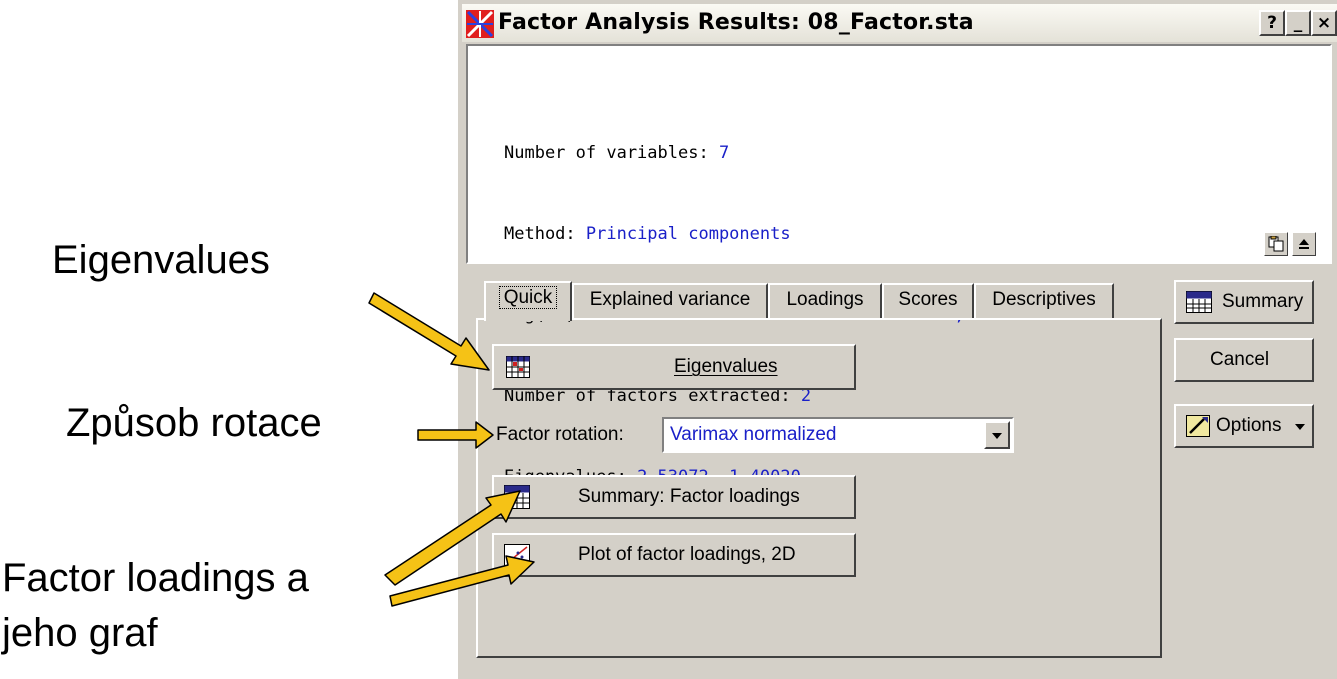  I want to click on arrow-to-eigenvalues, so click(429, 331).